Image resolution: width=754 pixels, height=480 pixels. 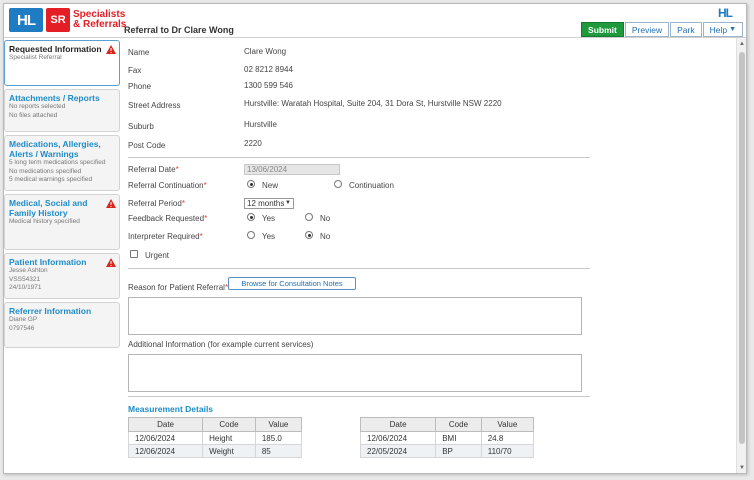 I want to click on cell-code: Weight, so click(x=229, y=451).